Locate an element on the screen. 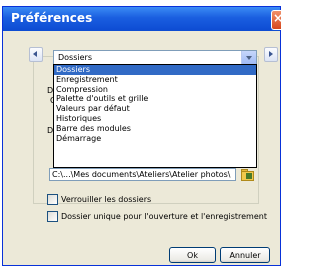 The width and height of the screenshot is (320, 266). dropdown-option: Valeurs par défaut is located at coordinates (155, 109).